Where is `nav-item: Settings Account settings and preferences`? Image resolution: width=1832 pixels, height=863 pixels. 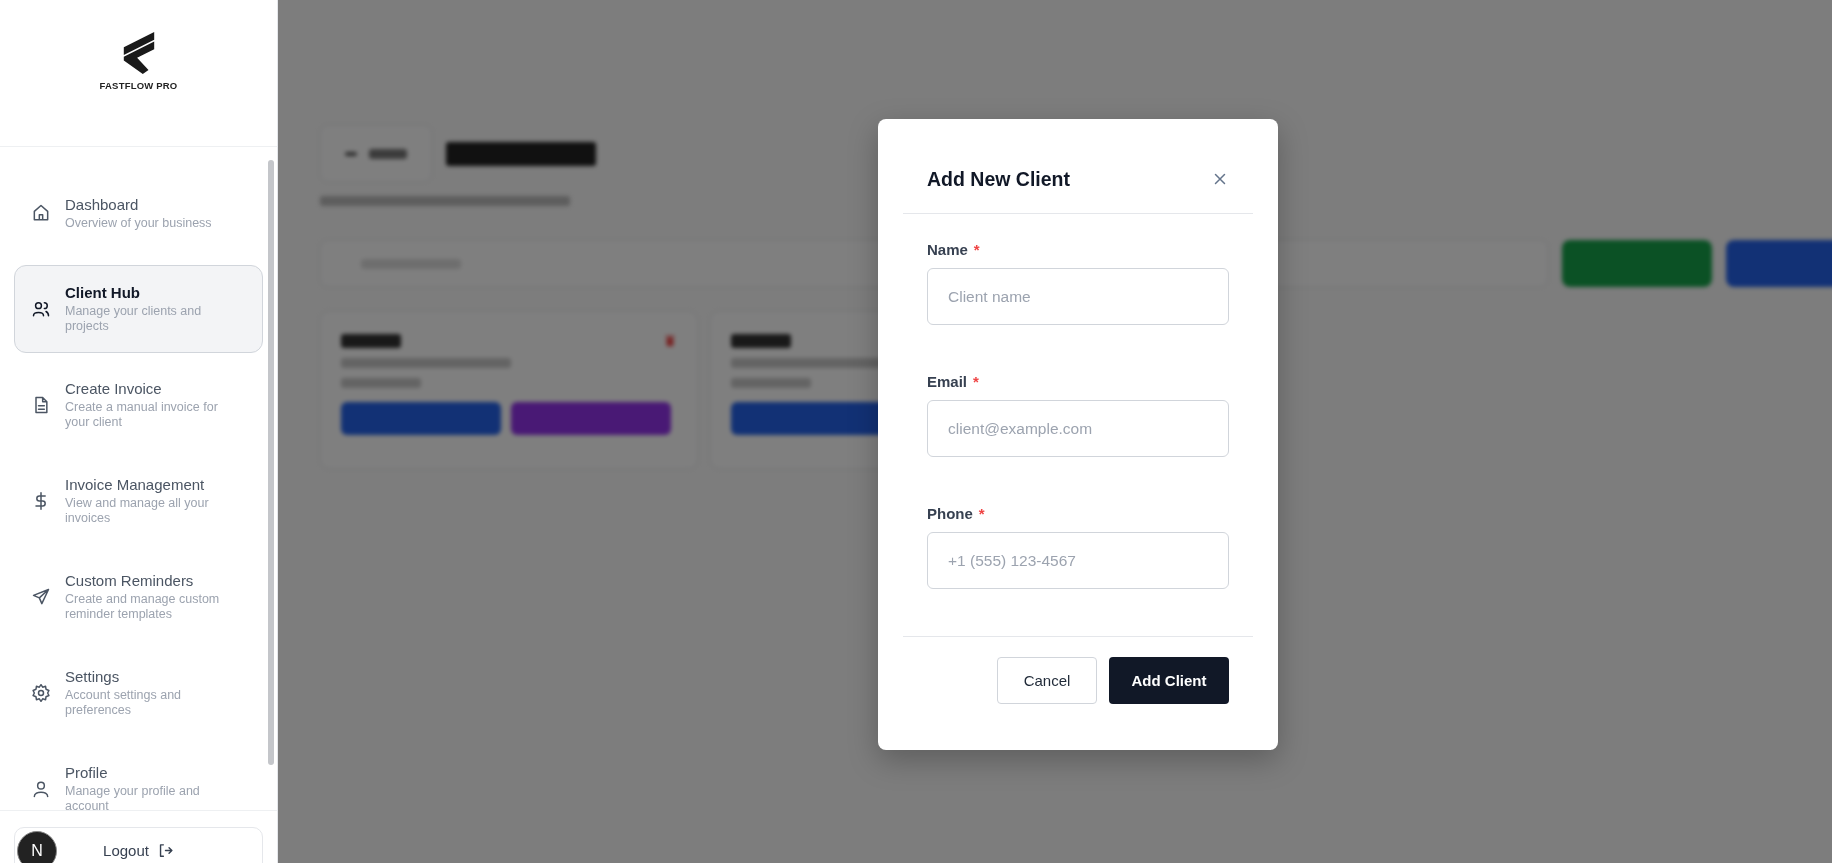 nav-item: Settings Account settings and preferences is located at coordinates (138, 693).